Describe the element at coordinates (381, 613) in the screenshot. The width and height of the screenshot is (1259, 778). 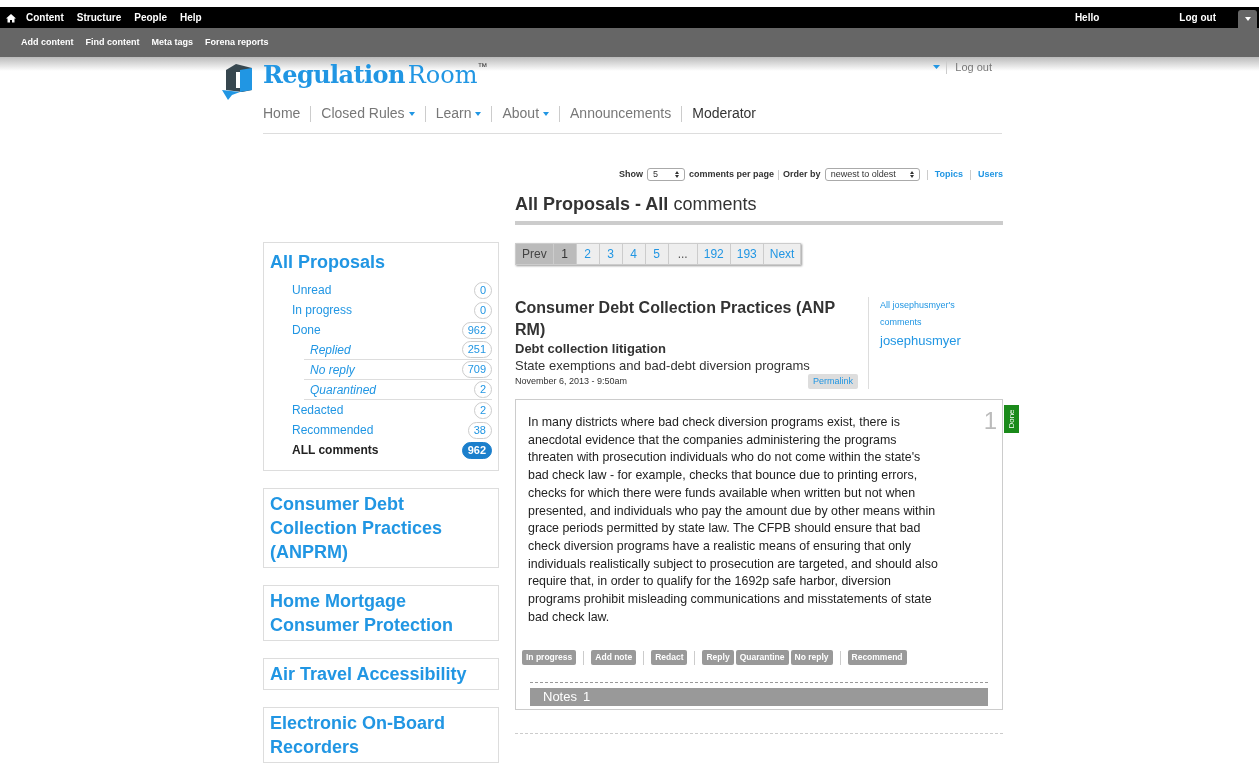
I see `proposal-link: Home Mortgage Consumer Protection` at that location.